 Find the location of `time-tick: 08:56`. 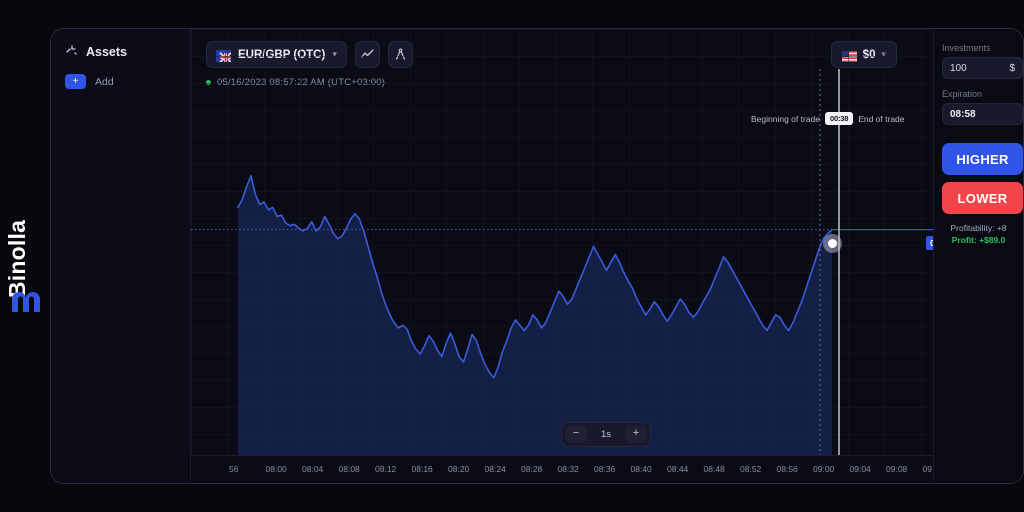

time-tick: 08:56 is located at coordinates (787, 469).